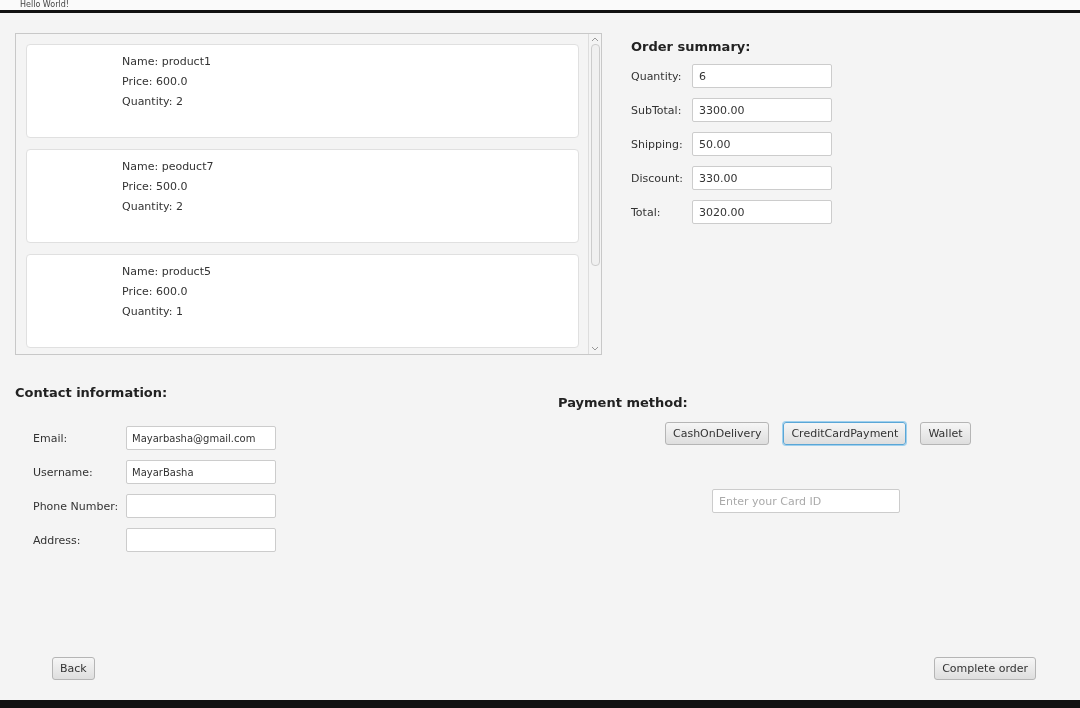 The height and width of the screenshot is (708, 1080). I want to click on summary-field: 3300.00, so click(762, 110).